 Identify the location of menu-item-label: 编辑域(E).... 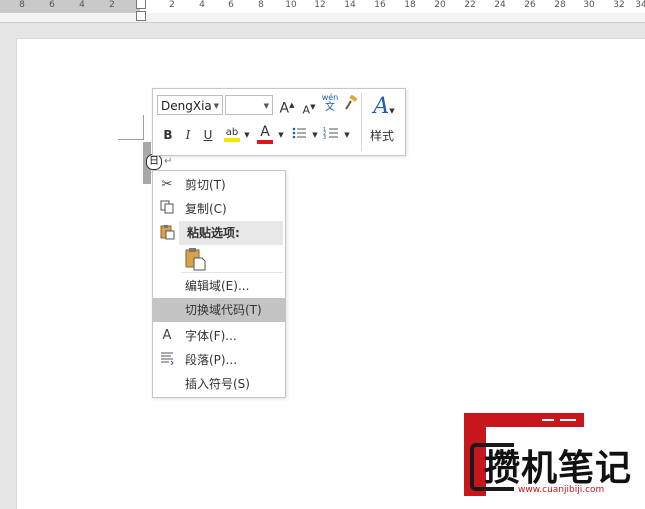
(217, 286).